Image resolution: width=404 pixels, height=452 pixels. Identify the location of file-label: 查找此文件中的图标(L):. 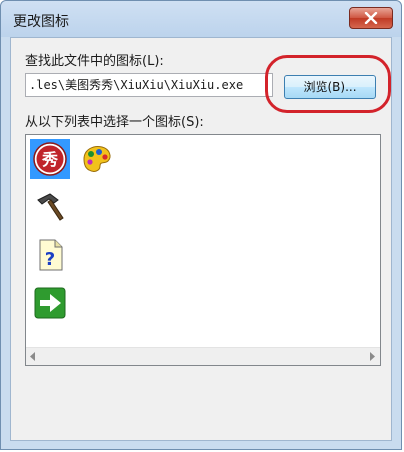
(94, 61).